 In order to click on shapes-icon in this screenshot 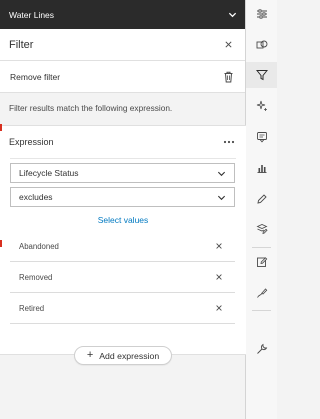, I will do `click(261, 45)`.